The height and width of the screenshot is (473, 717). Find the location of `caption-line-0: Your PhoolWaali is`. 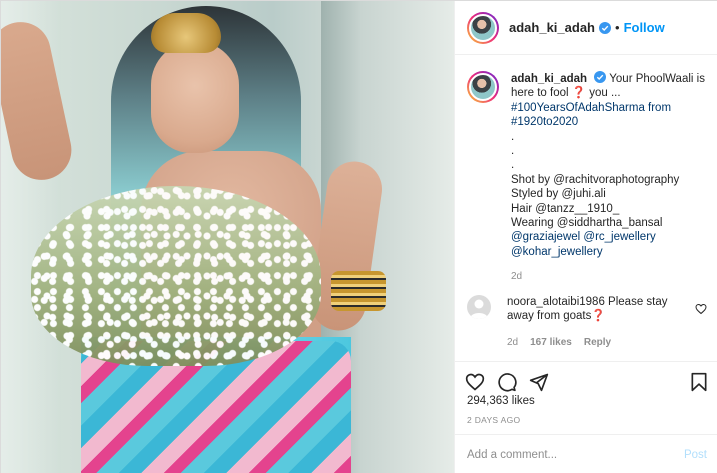

caption-line-0: Your PhoolWaali is is located at coordinates (657, 79).